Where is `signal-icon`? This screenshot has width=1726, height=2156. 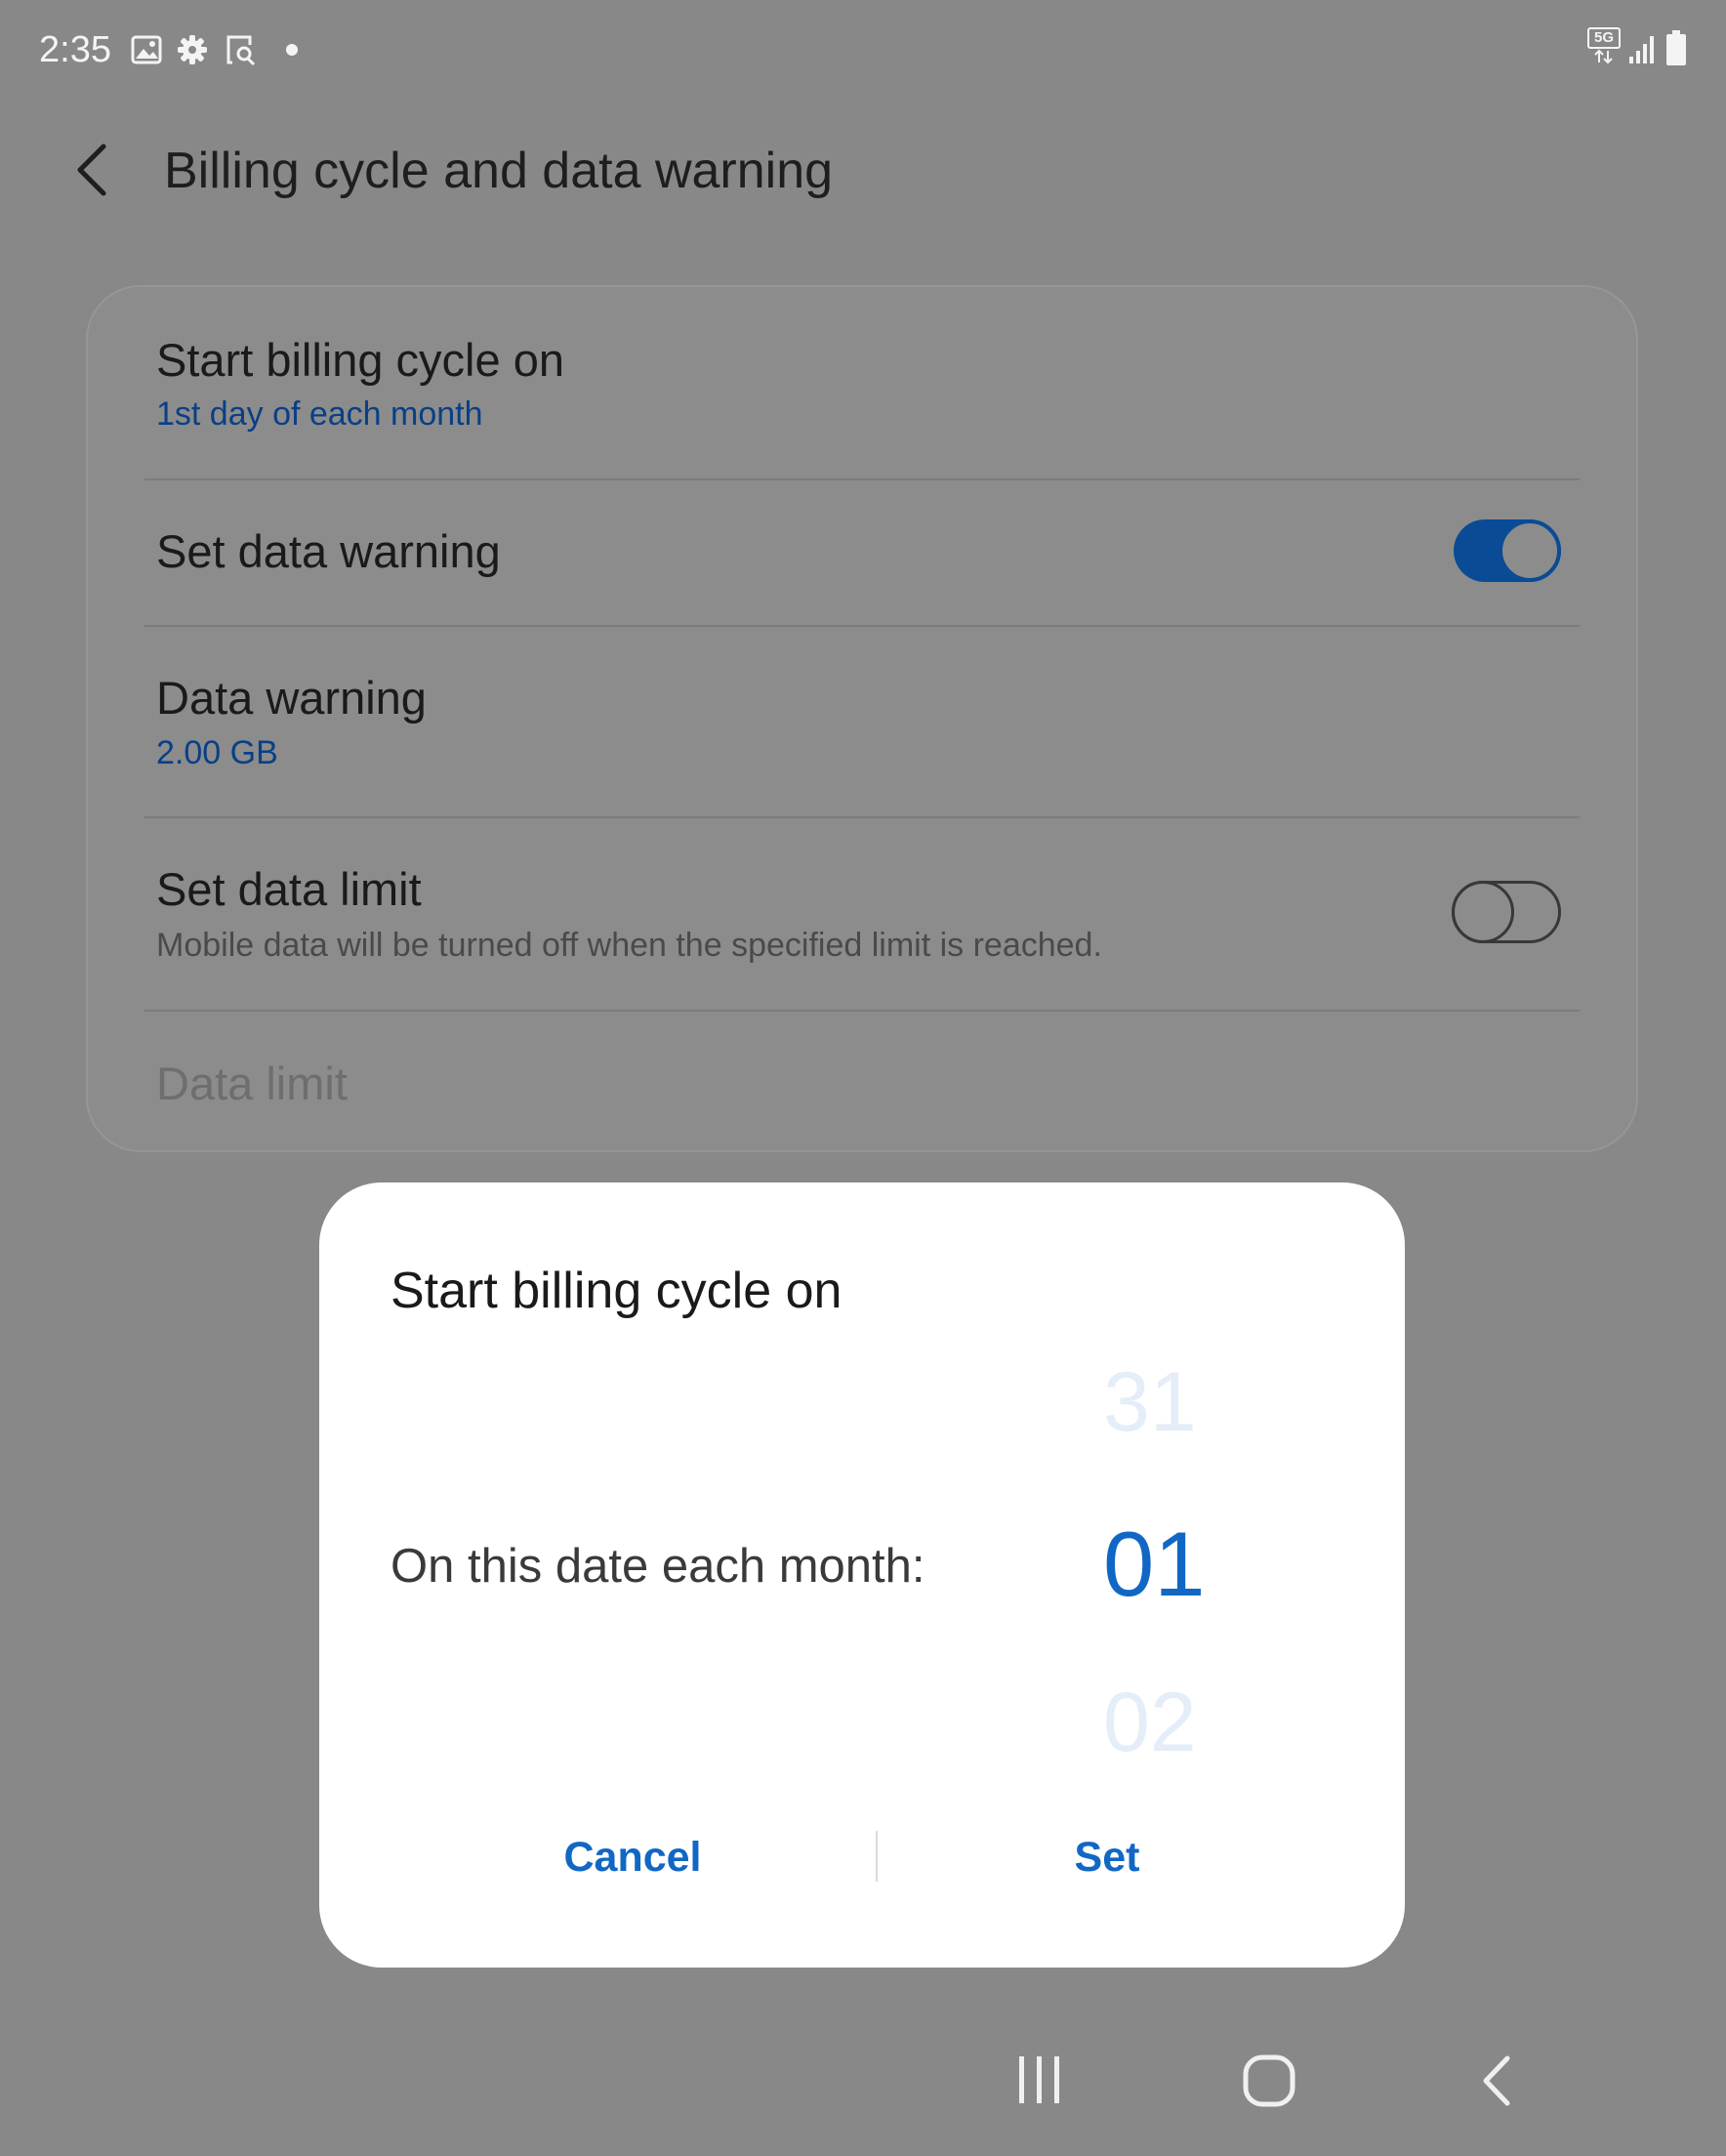 signal-icon is located at coordinates (1641, 50).